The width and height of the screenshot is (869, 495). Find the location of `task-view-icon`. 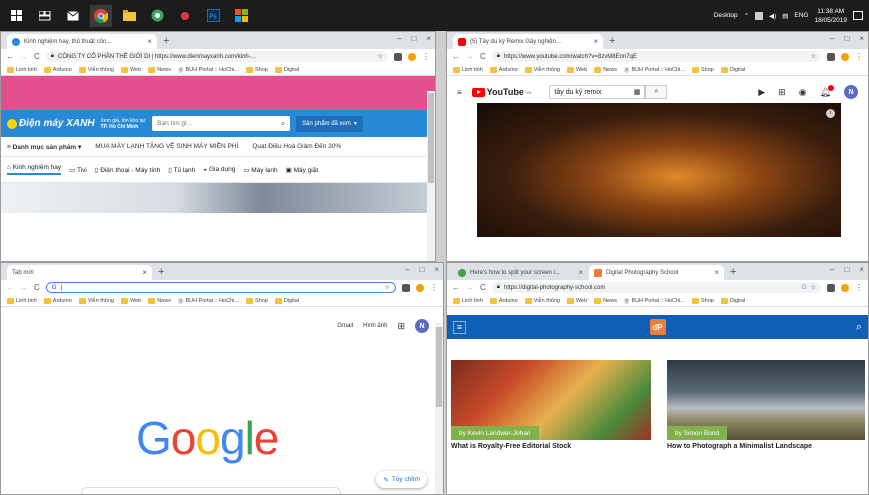

task-view-icon is located at coordinates (45, 16).